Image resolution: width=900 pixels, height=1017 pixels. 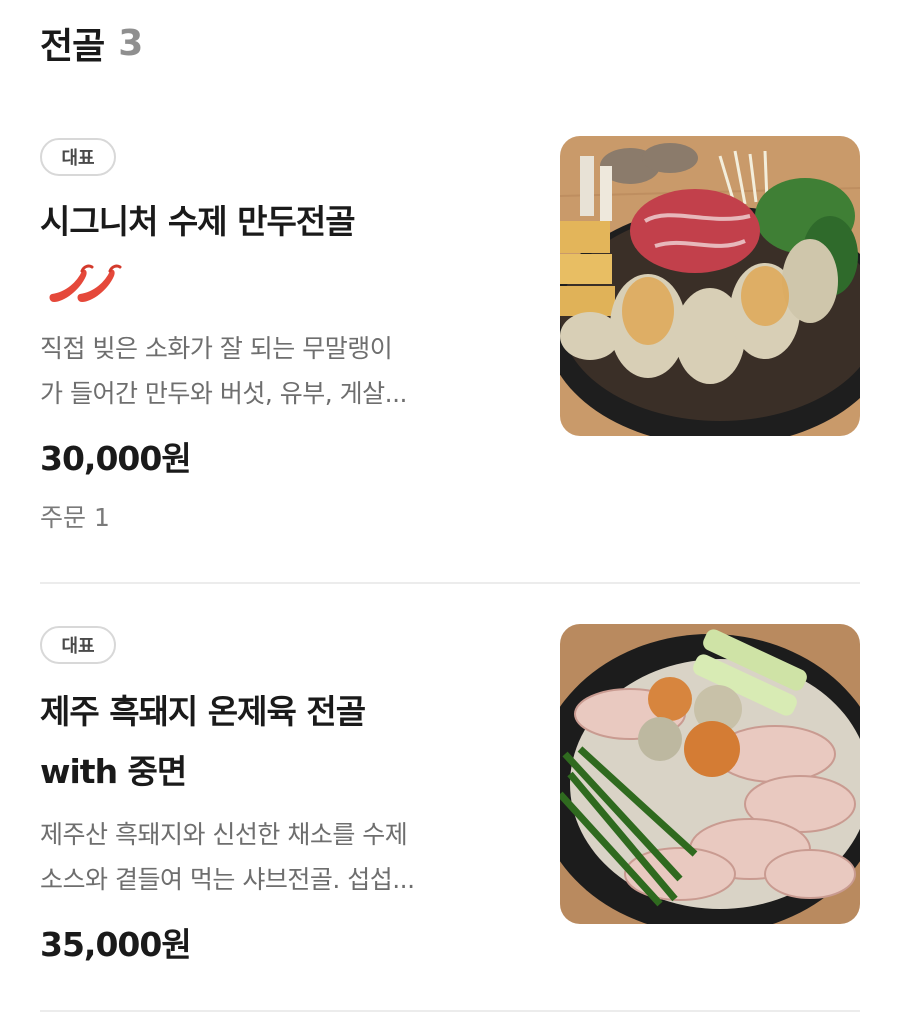 What do you see at coordinates (85, 283) in the screenshot?
I see `spicy-level-indicator` at bounding box center [85, 283].